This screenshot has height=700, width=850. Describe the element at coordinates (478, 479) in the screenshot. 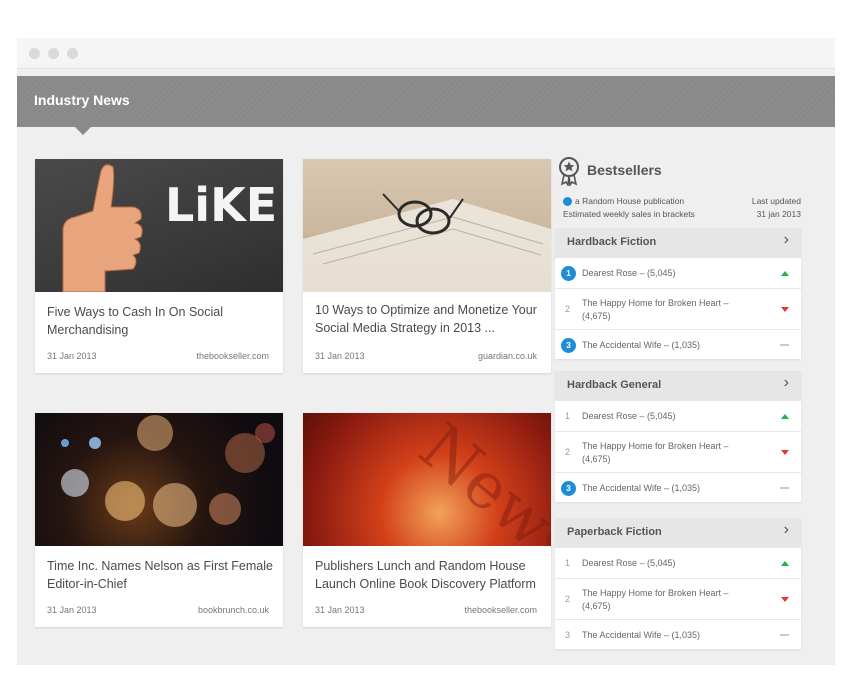

I see `image-text-news: News` at that location.